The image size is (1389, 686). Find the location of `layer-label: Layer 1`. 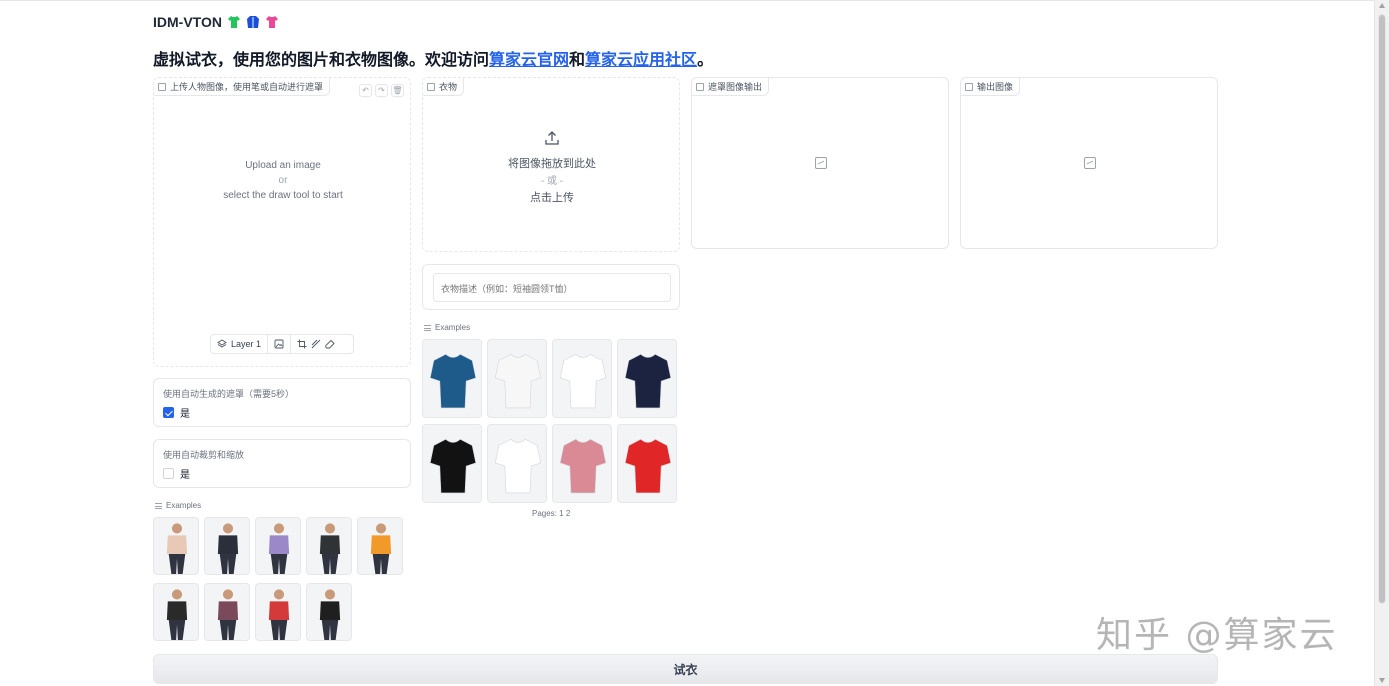

layer-label: Layer 1 is located at coordinates (246, 344).